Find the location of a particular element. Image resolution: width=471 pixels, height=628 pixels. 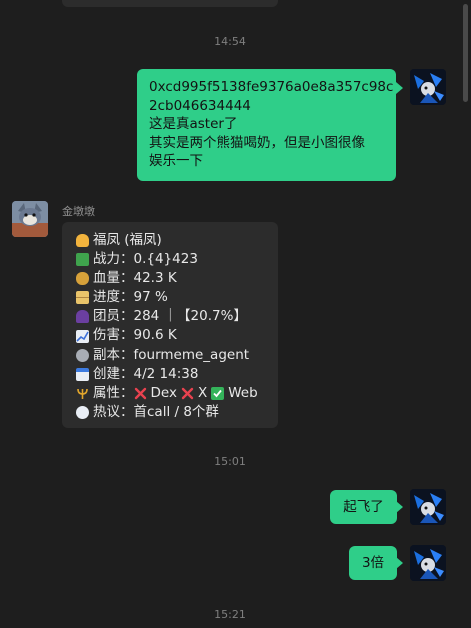

dungeon-label: 副本： is located at coordinates (113, 354).